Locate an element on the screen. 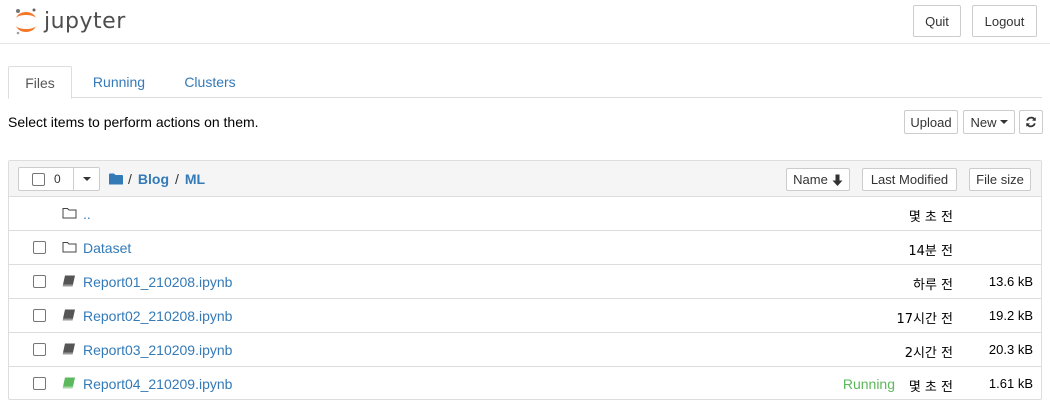  select-all-group: 0 is located at coordinates (59, 179).